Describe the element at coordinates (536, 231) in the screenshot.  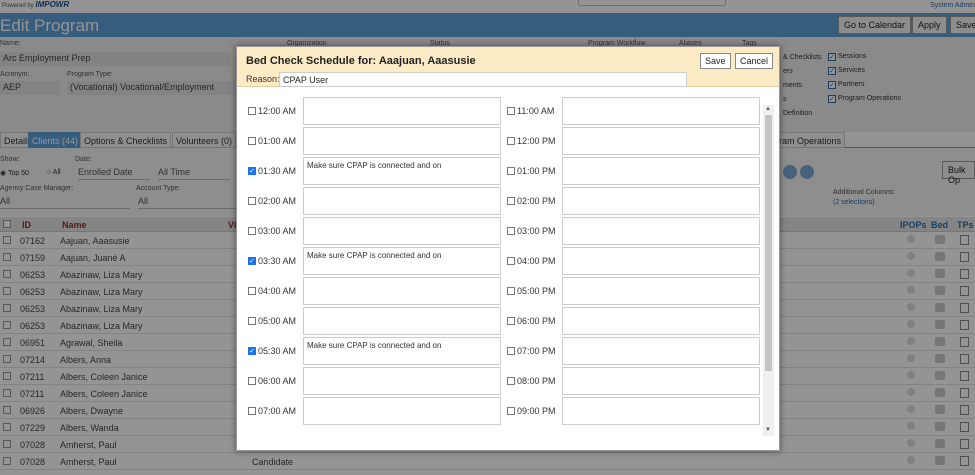
I see `slot-time: 03:00 PM` at that location.